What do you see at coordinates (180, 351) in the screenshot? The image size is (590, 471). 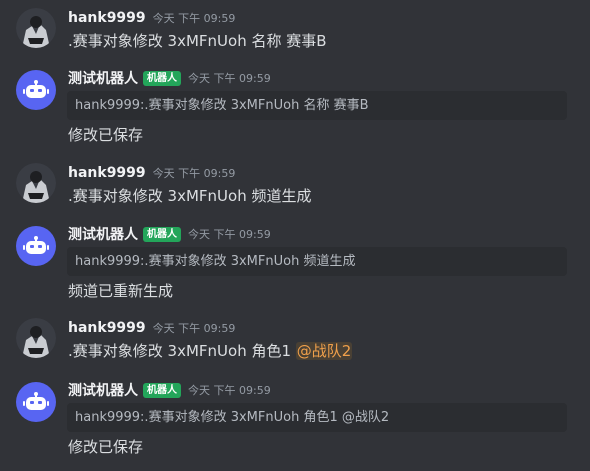 I see `message-text: .赛事对象修改 3xMFnUoh 角色1` at bounding box center [180, 351].